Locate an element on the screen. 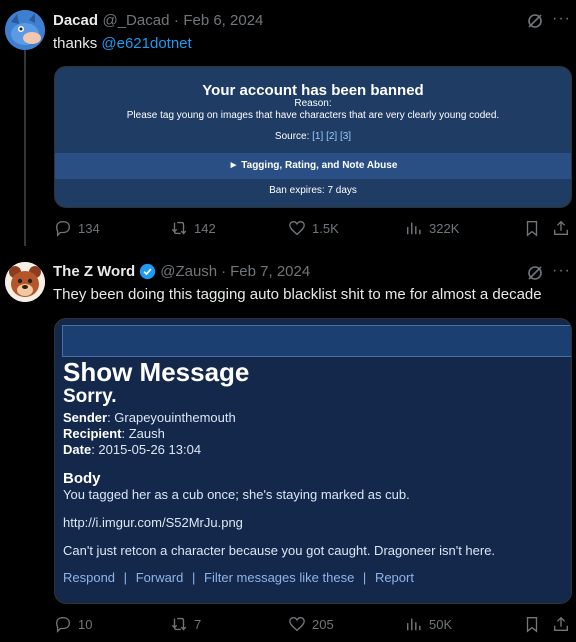  source-link: [3] is located at coordinates (345, 136).